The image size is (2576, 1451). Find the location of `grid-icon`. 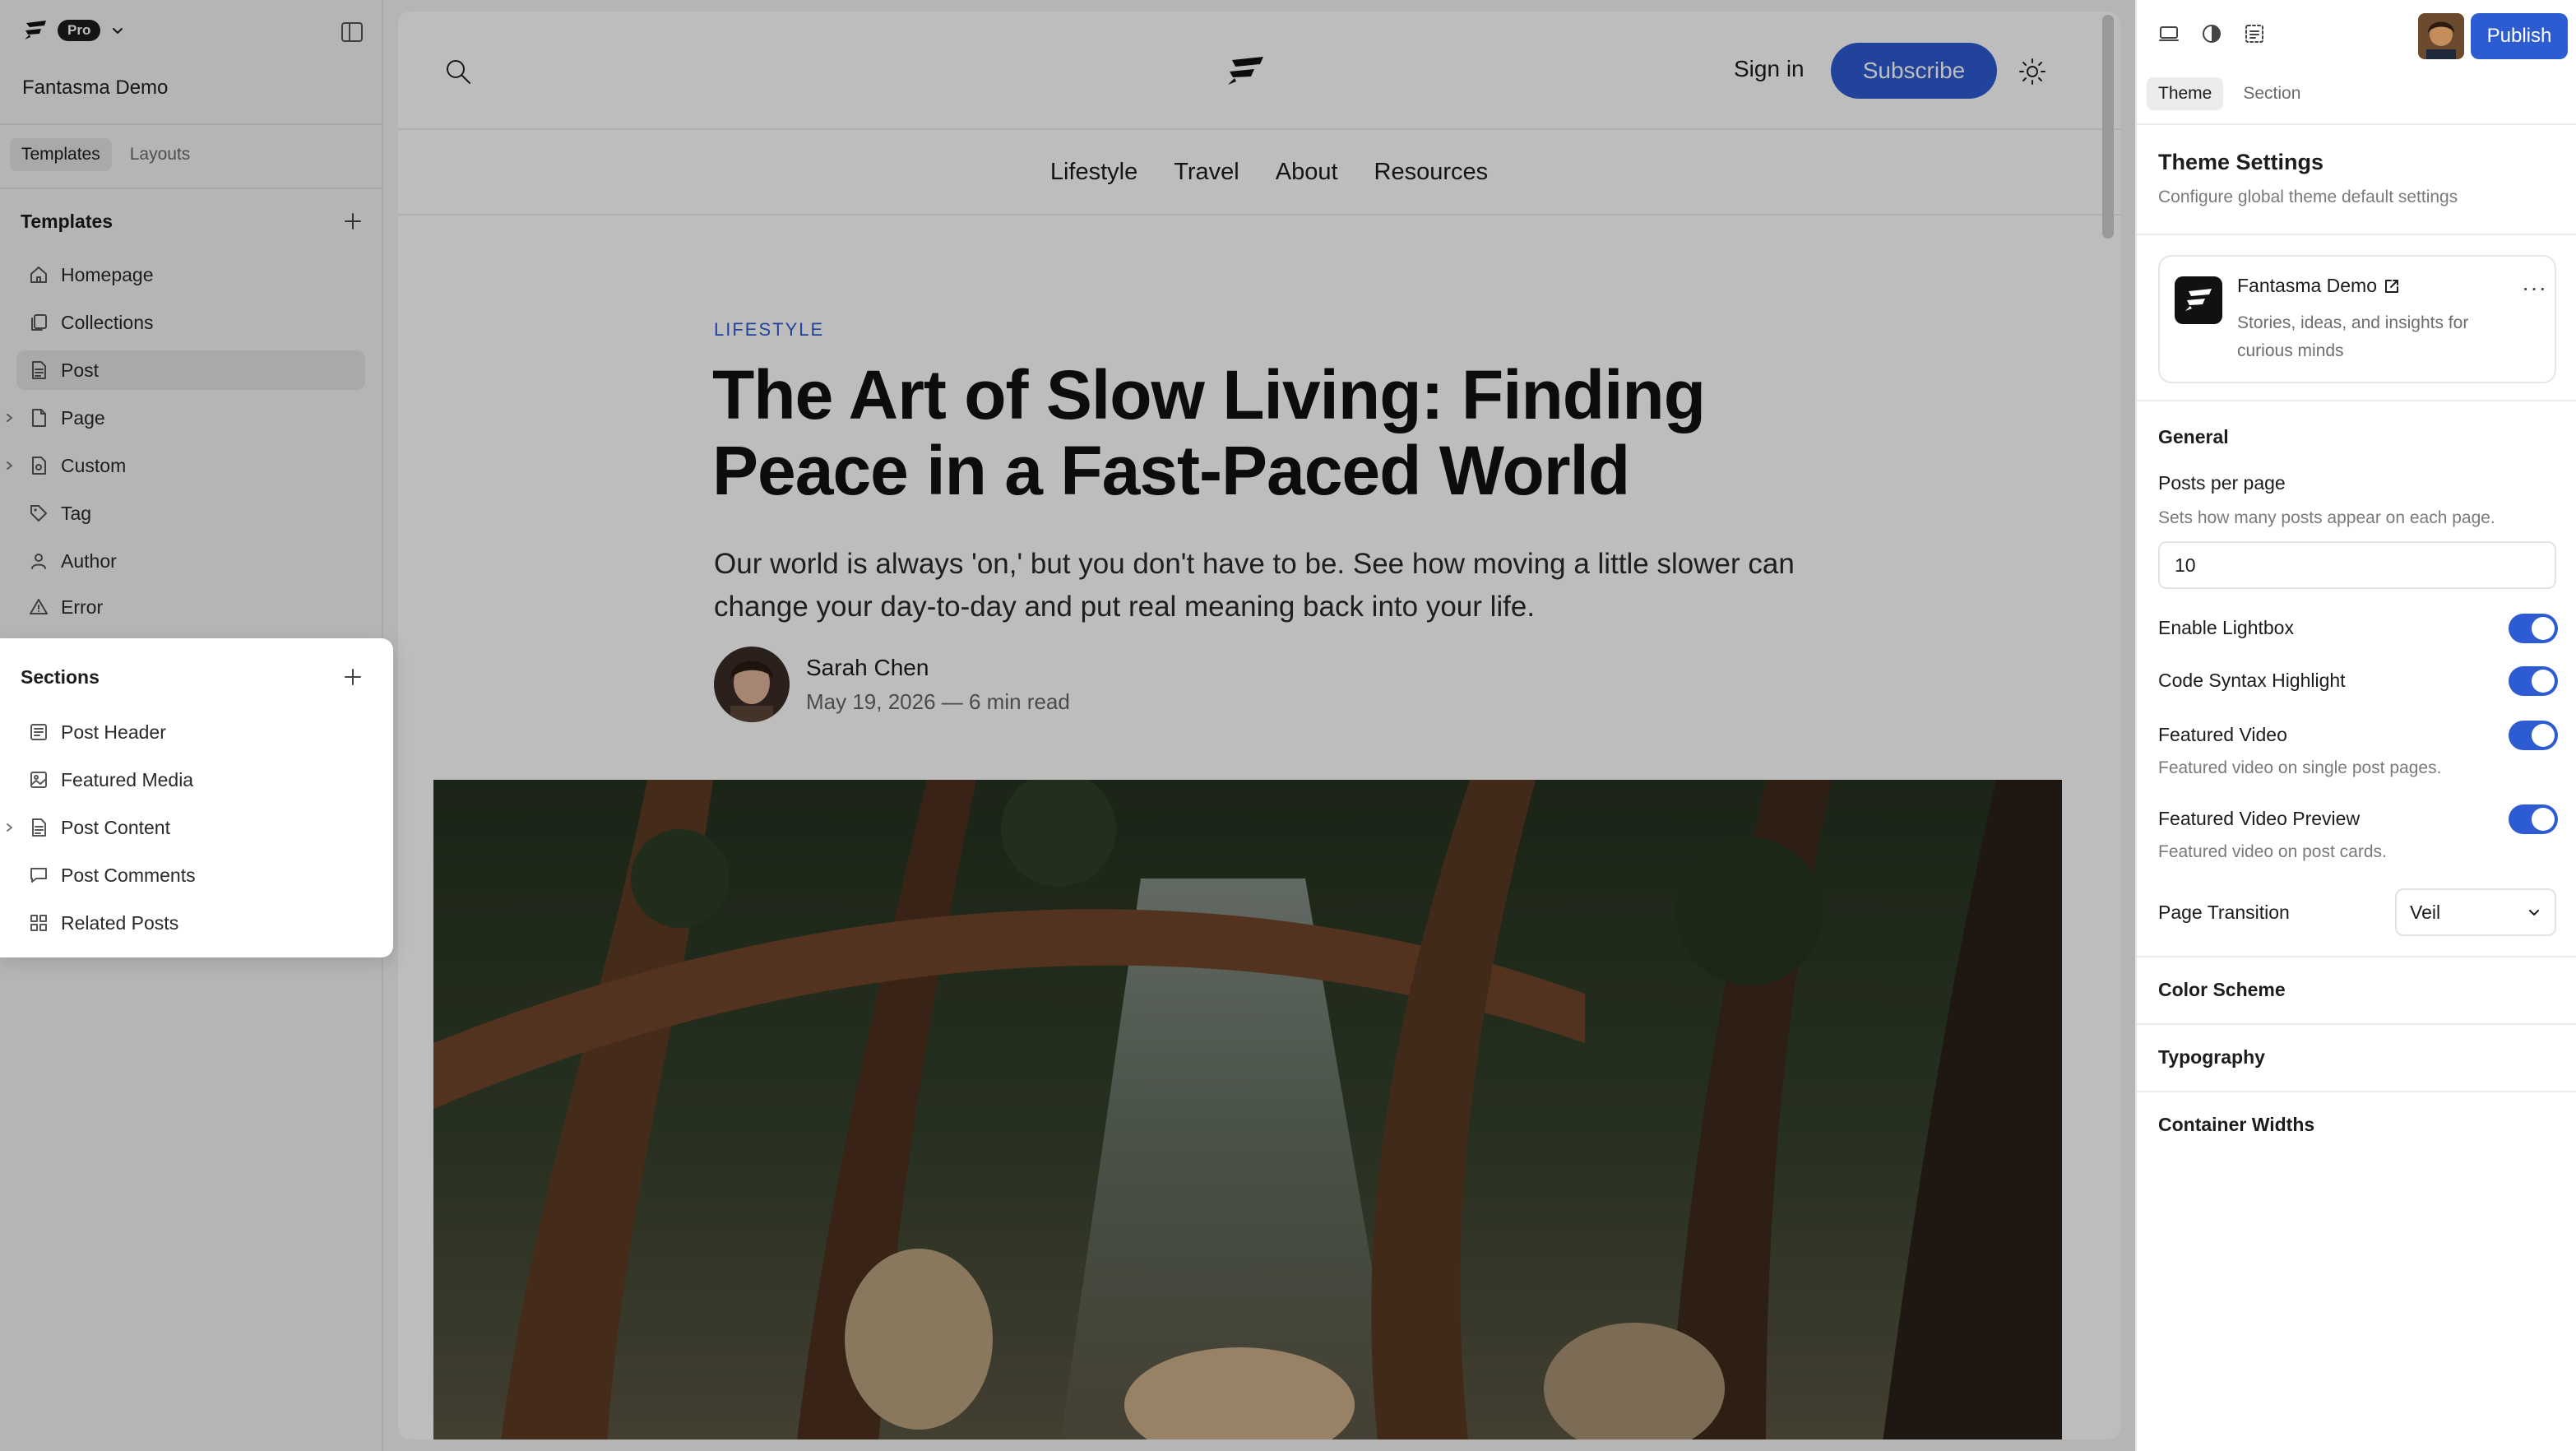

grid-icon is located at coordinates (39, 923).